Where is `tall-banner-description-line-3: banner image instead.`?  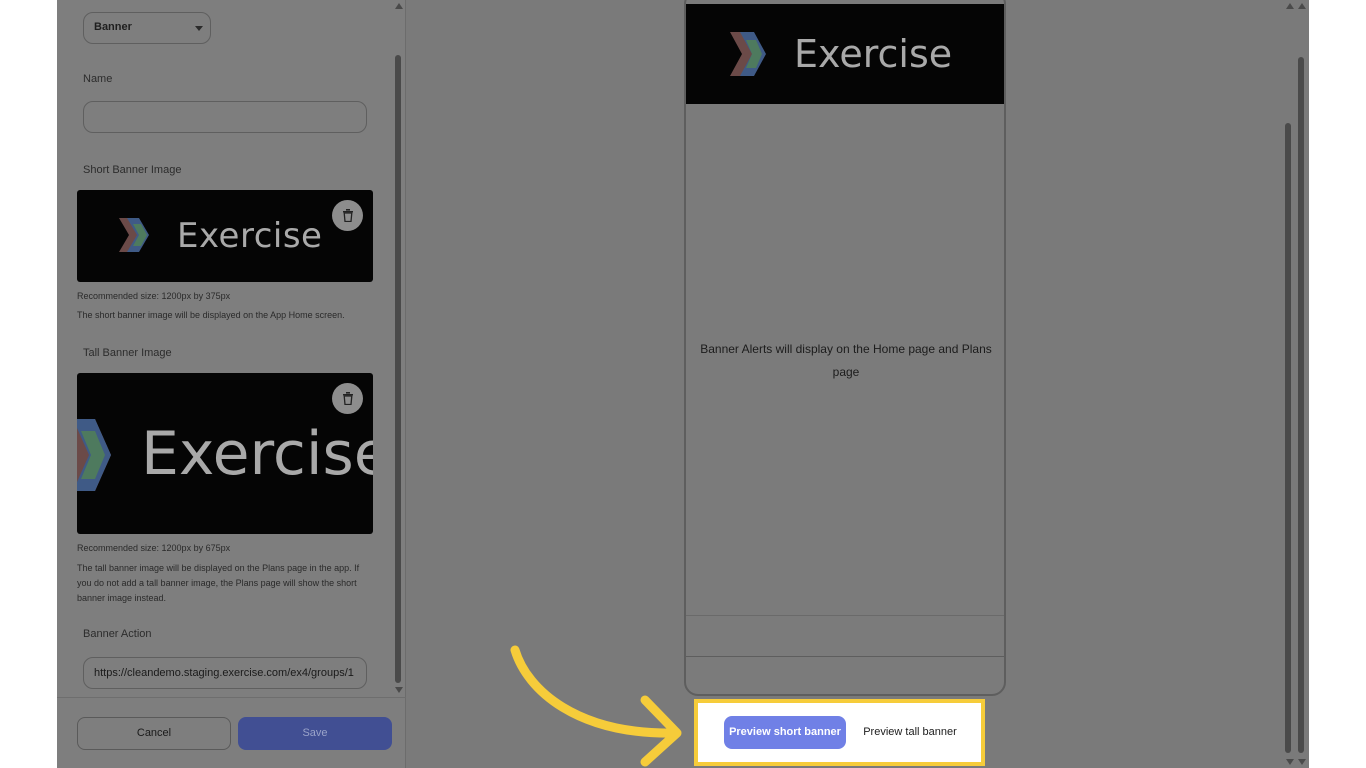 tall-banner-description-line-3: banner image instead. is located at coordinates (122, 598).